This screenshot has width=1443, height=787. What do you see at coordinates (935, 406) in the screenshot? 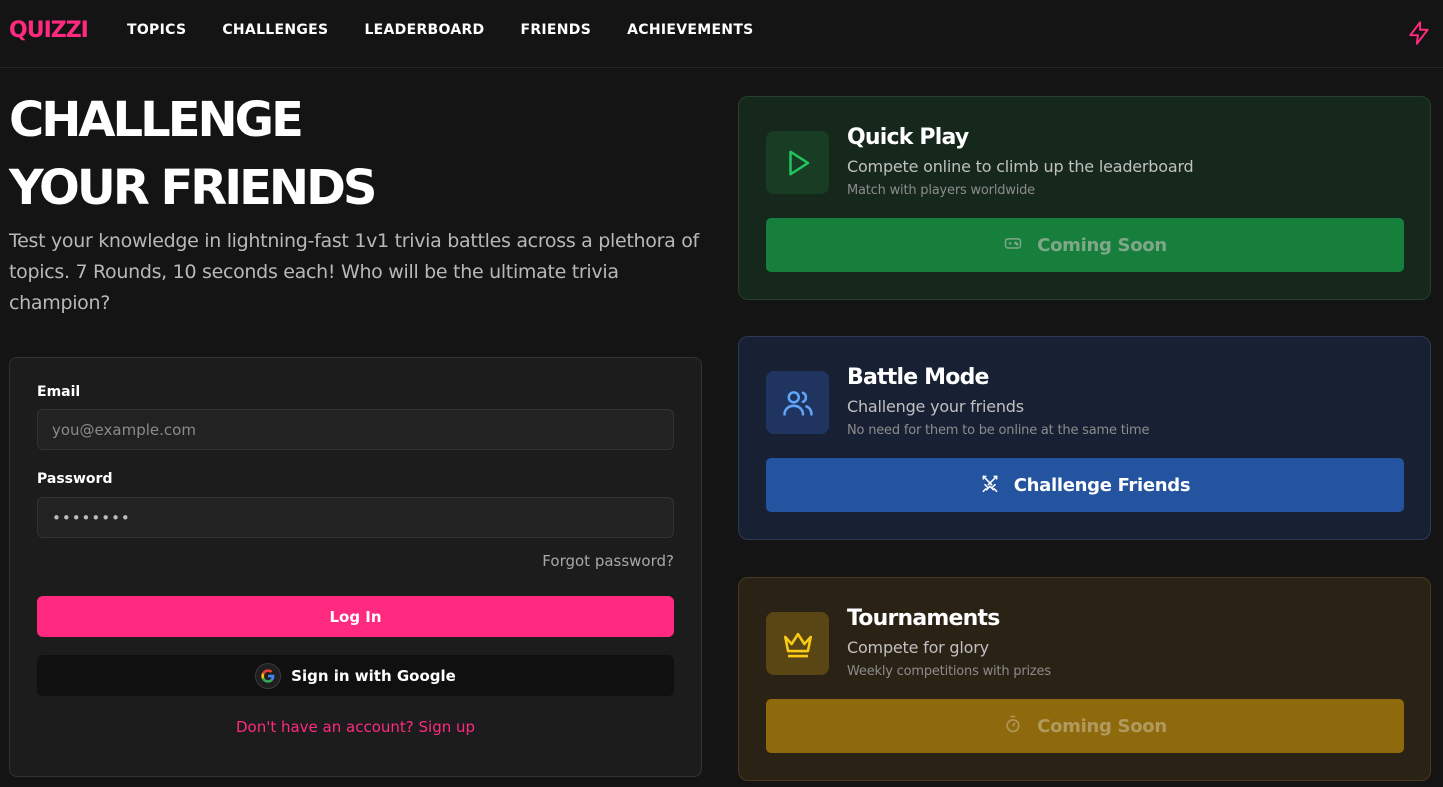
I see `battle-mode-subtitle: Challenge your friends` at bounding box center [935, 406].